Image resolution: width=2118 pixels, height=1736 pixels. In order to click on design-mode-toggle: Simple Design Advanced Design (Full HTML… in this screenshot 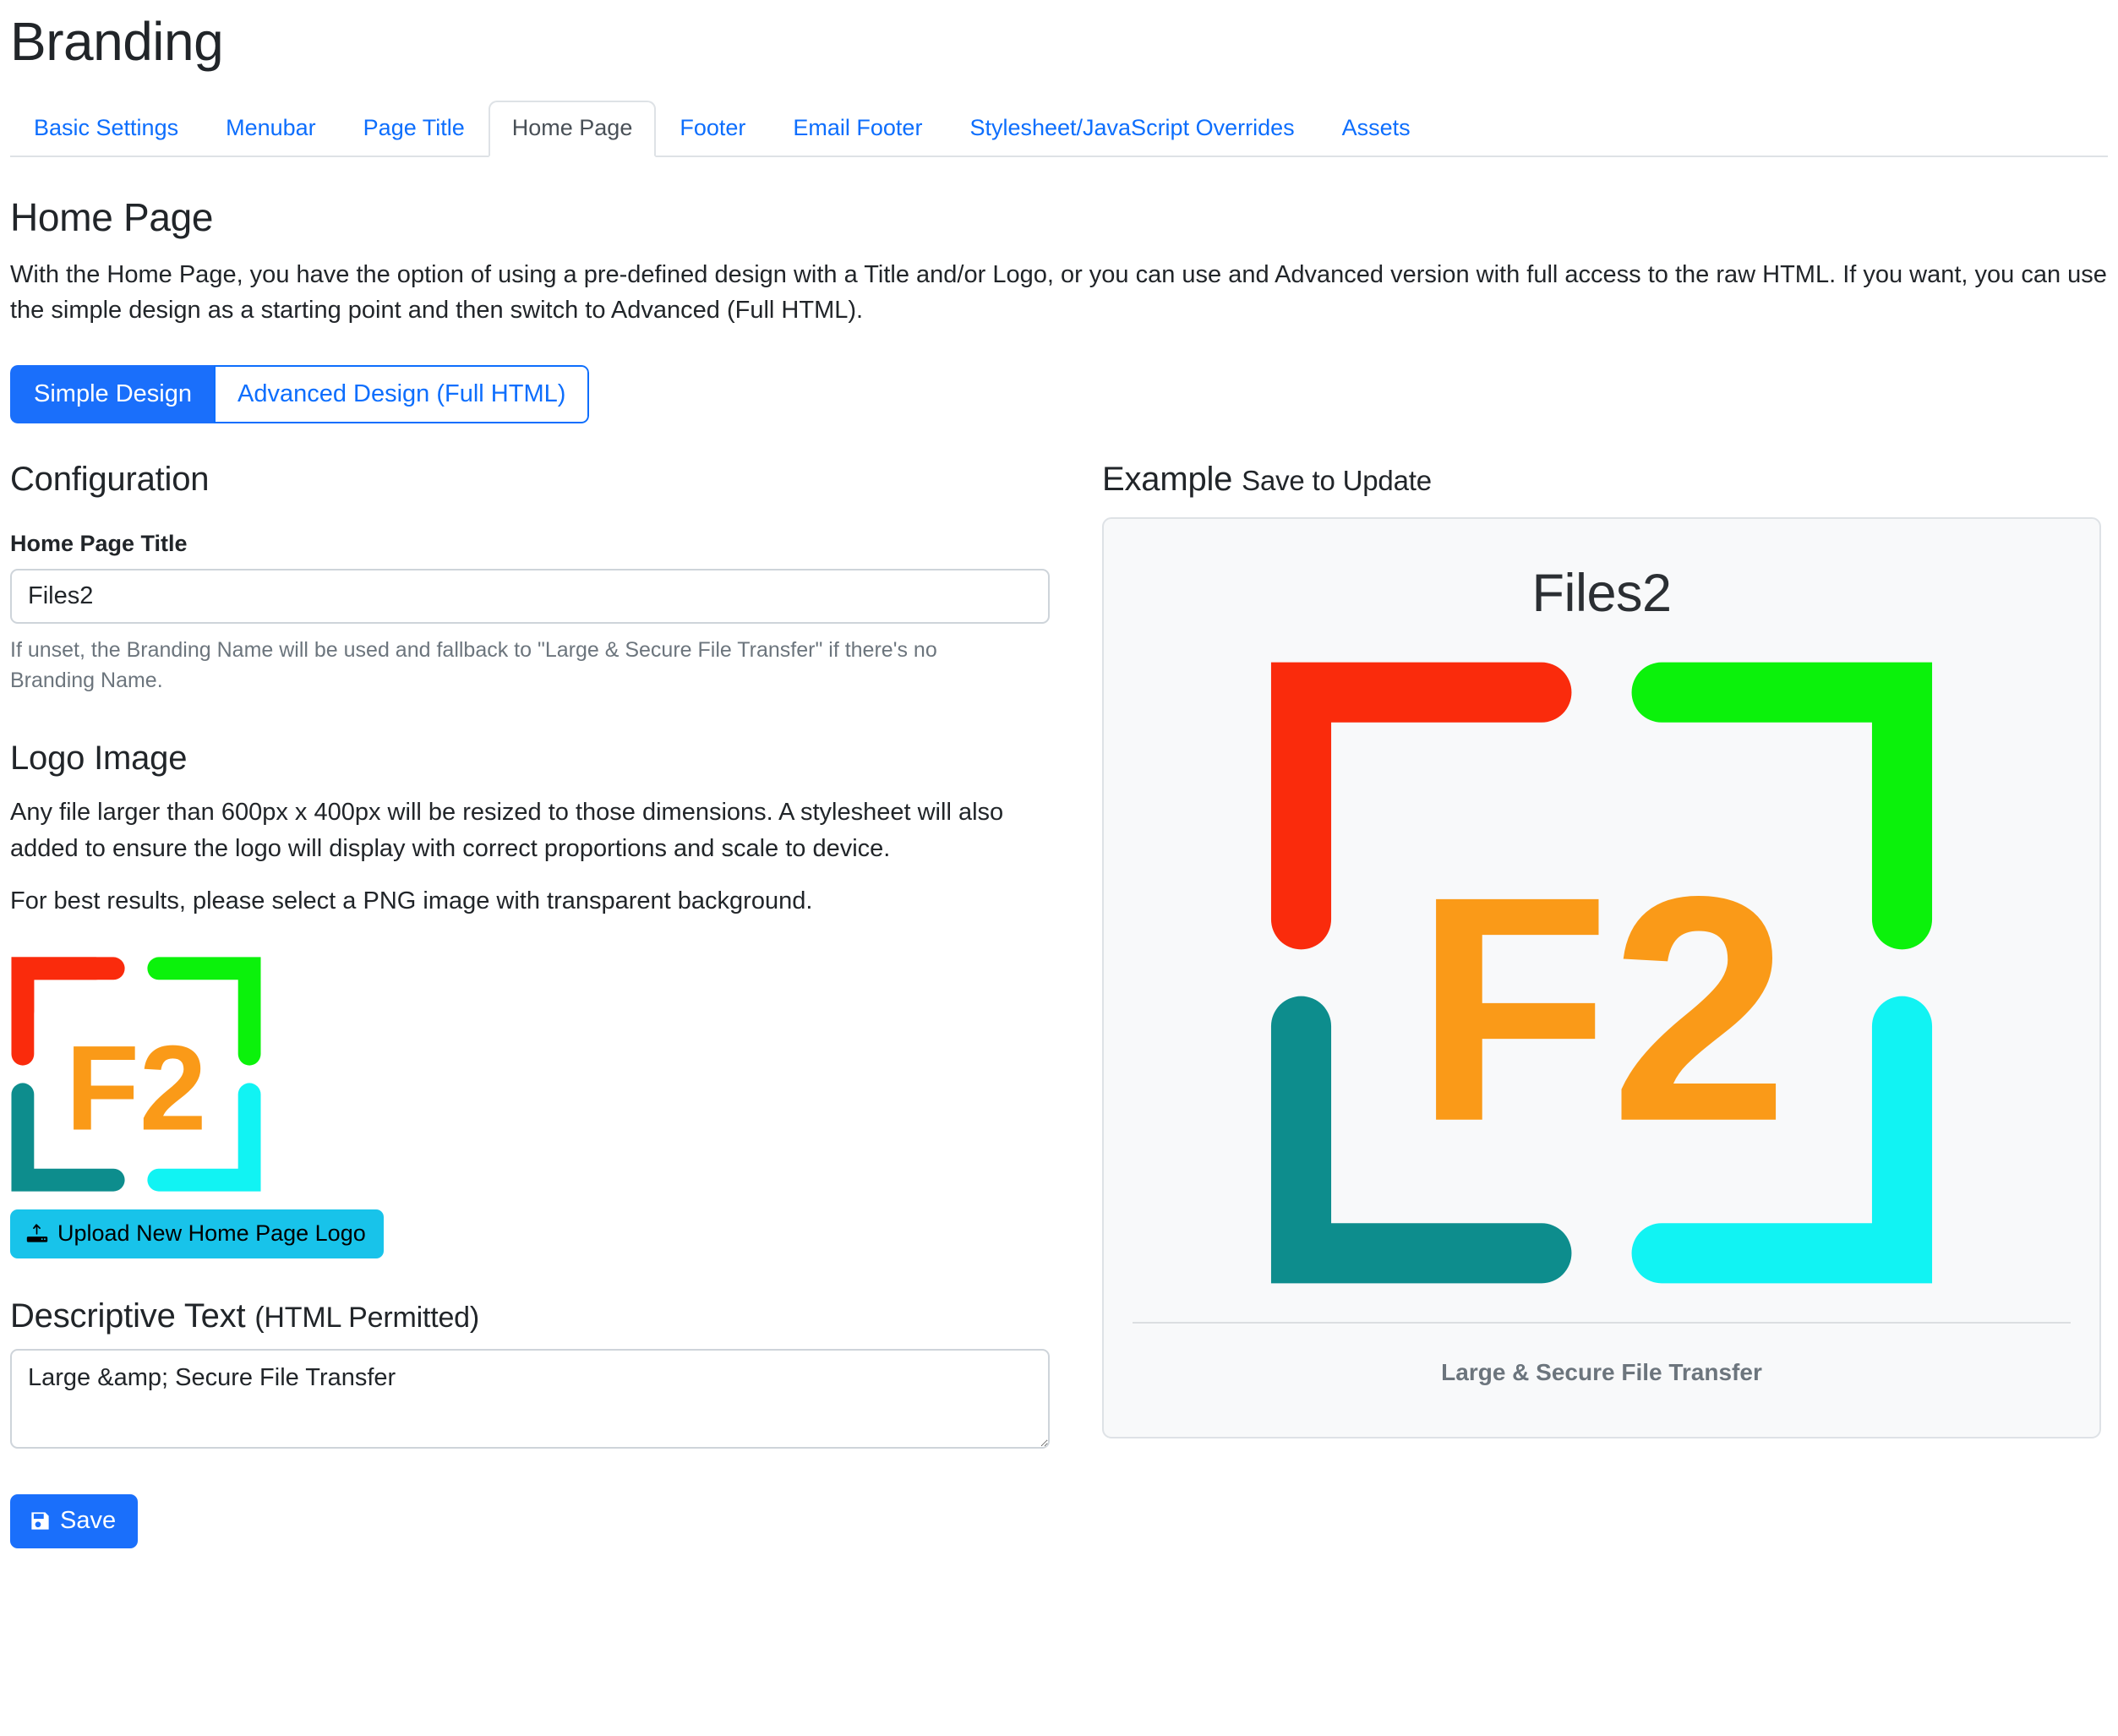, I will do `click(300, 394)`.